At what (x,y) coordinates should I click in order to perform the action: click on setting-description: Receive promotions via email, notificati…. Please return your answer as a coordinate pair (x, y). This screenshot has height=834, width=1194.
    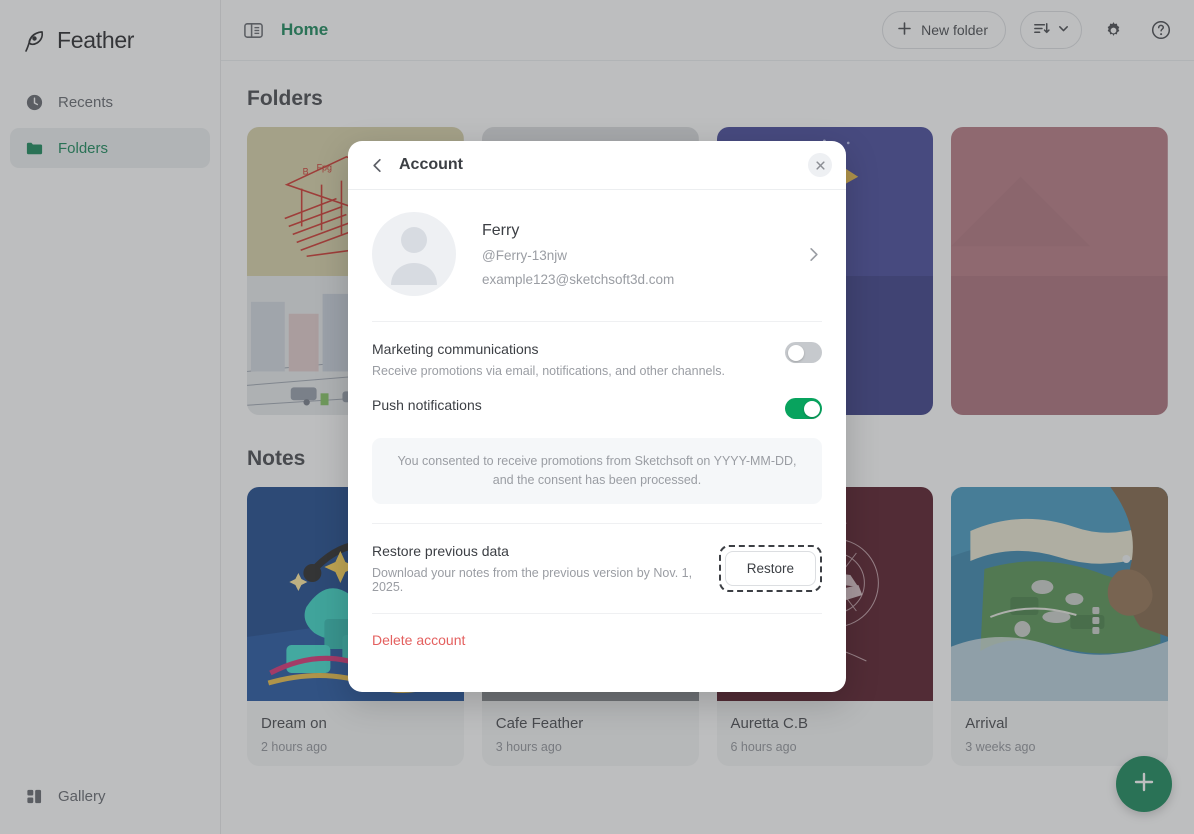
    Looking at the image, I should click on (548, 371).